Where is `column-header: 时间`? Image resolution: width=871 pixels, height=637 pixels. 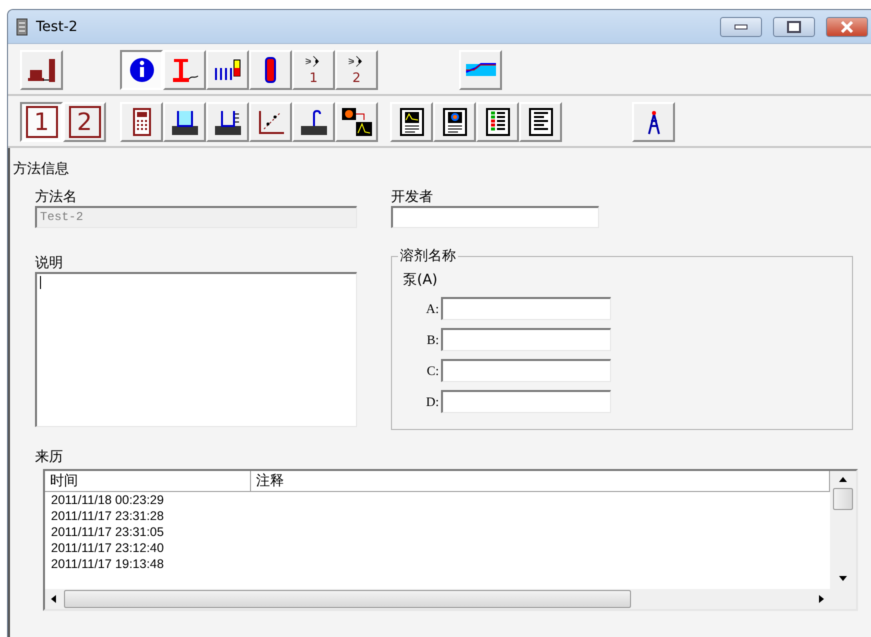 column-header: 时间 is located at coordinates (148, 481).